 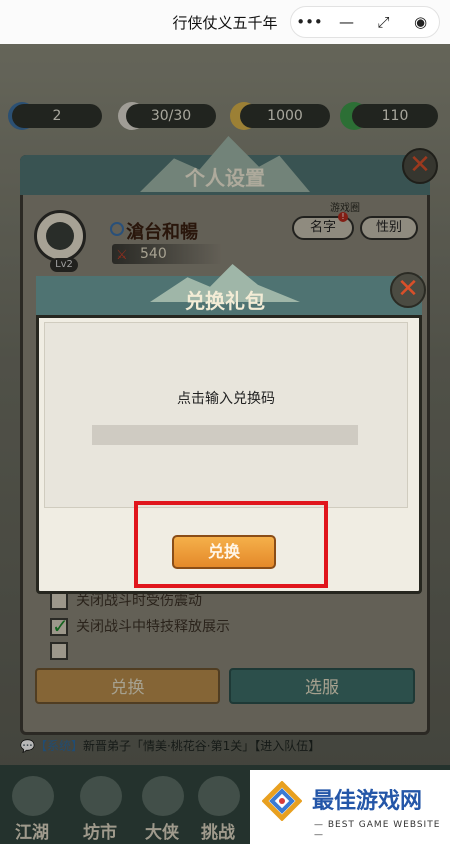 What do you see at coordinates (226, 399) in the screenshot?
I see `redeem-prompt: 点击输入兑换码` at bounding box center [226, 399].